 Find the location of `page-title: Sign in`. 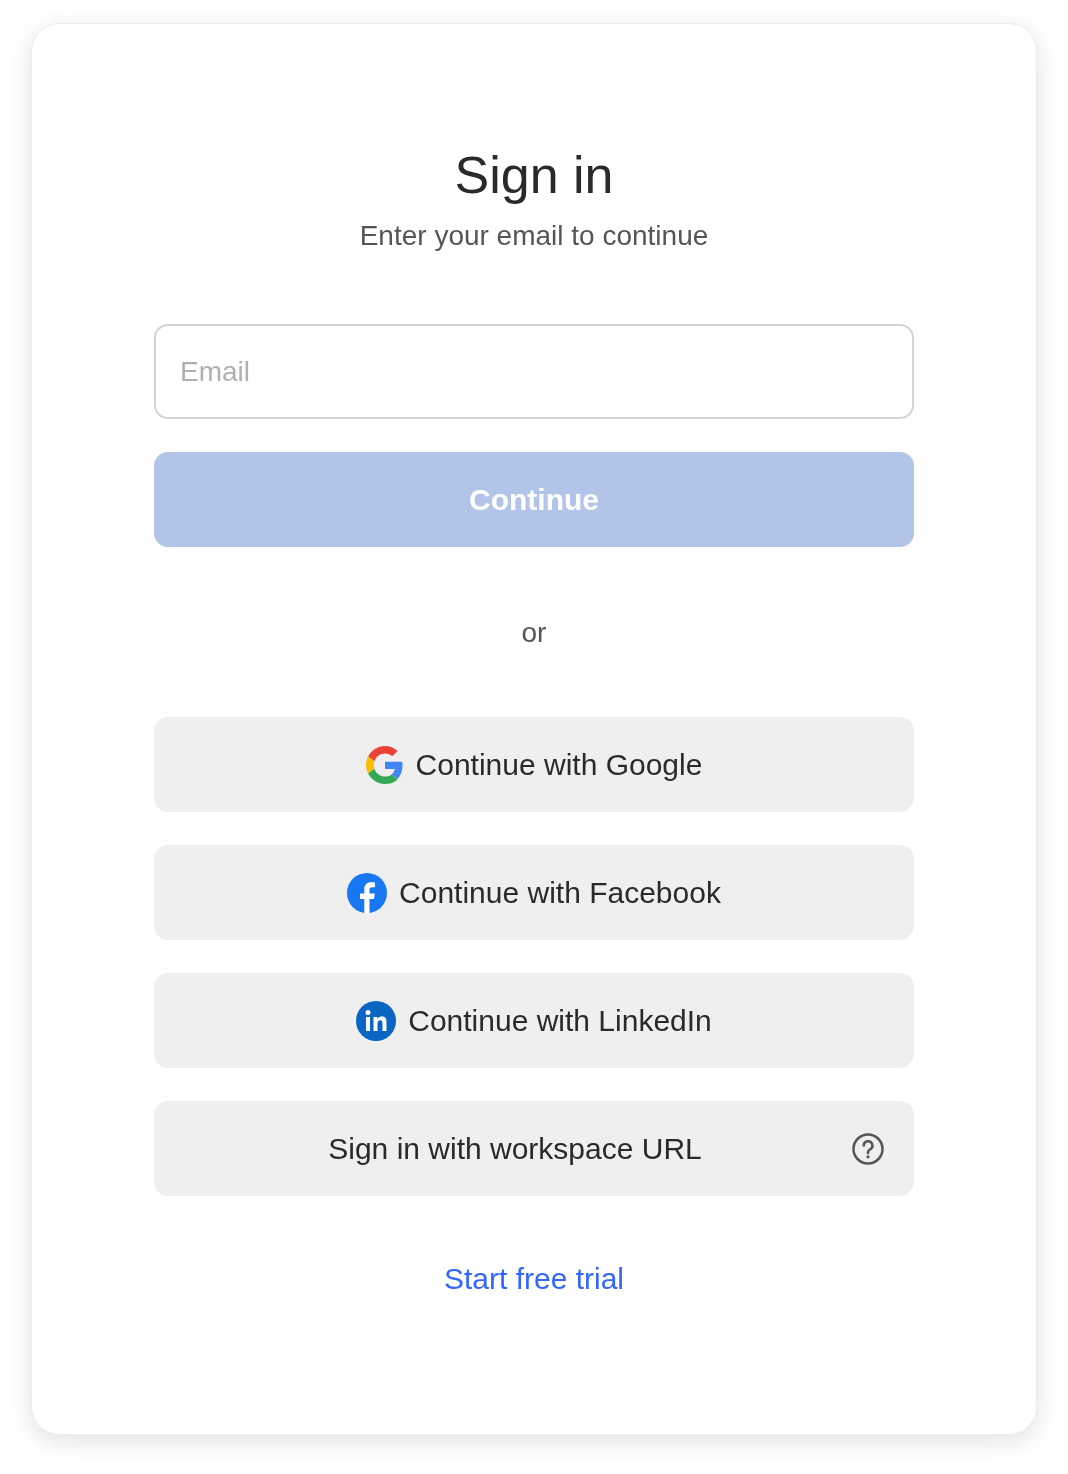

page-title: Sign in is located at coordinates (534, 175).